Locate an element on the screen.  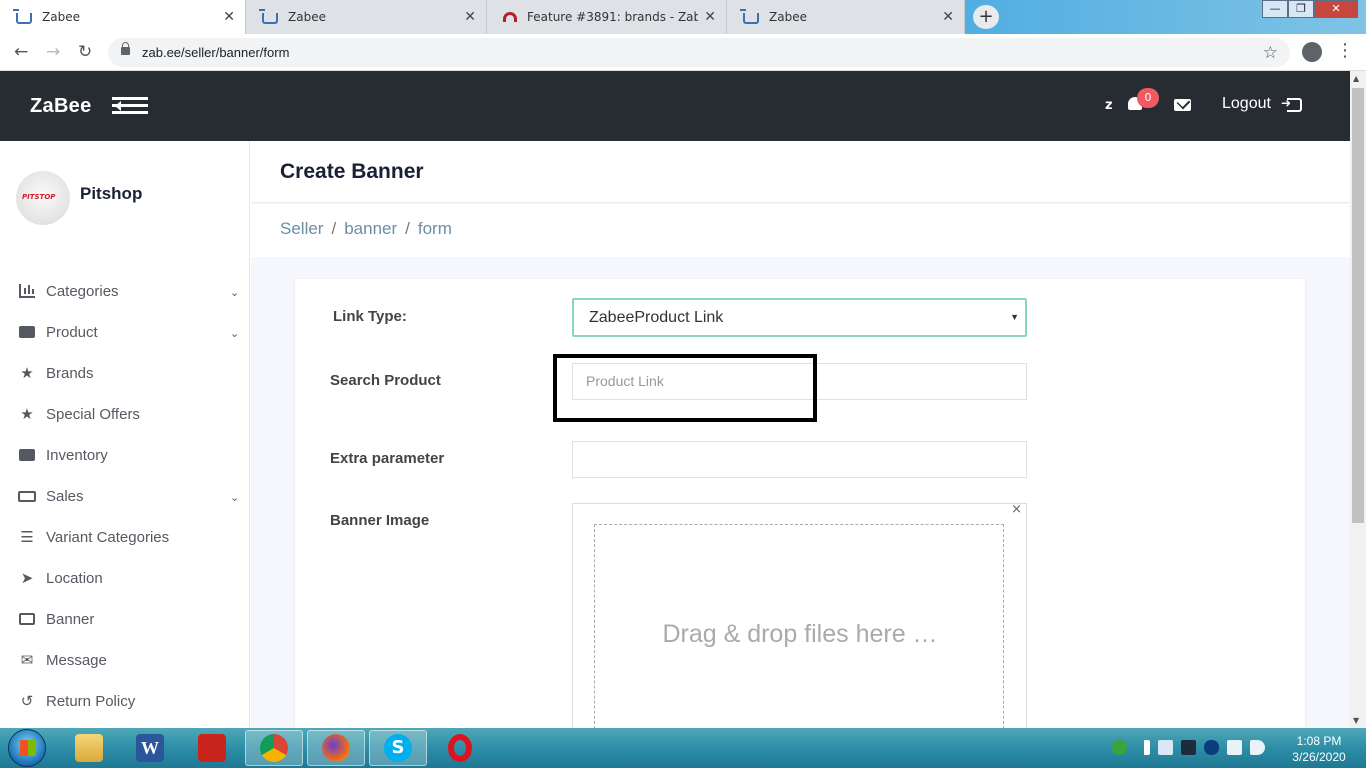
battery-icon is located at coordinates (1234, 747).